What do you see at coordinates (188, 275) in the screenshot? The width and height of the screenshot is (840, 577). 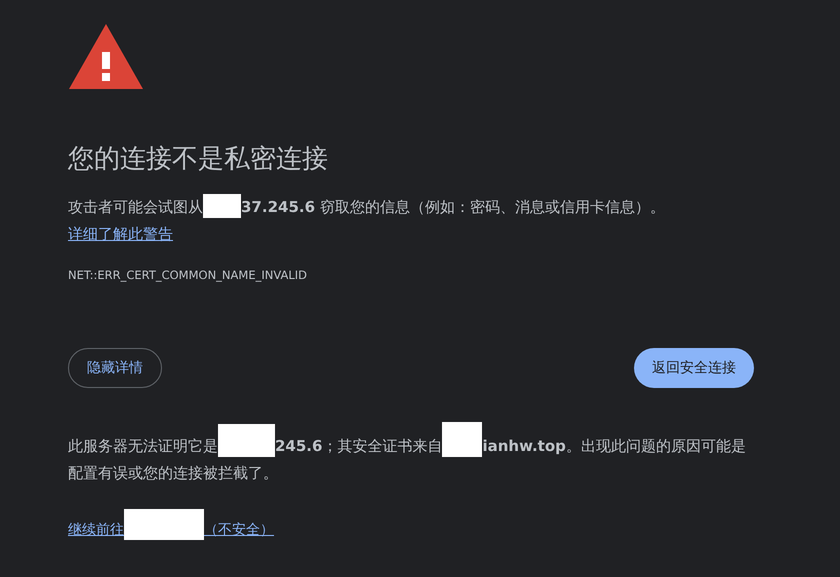 I see `error-code: NET::ERR_CERT_COMMON_NAME_INVALID` at bounding box center [188, 275].